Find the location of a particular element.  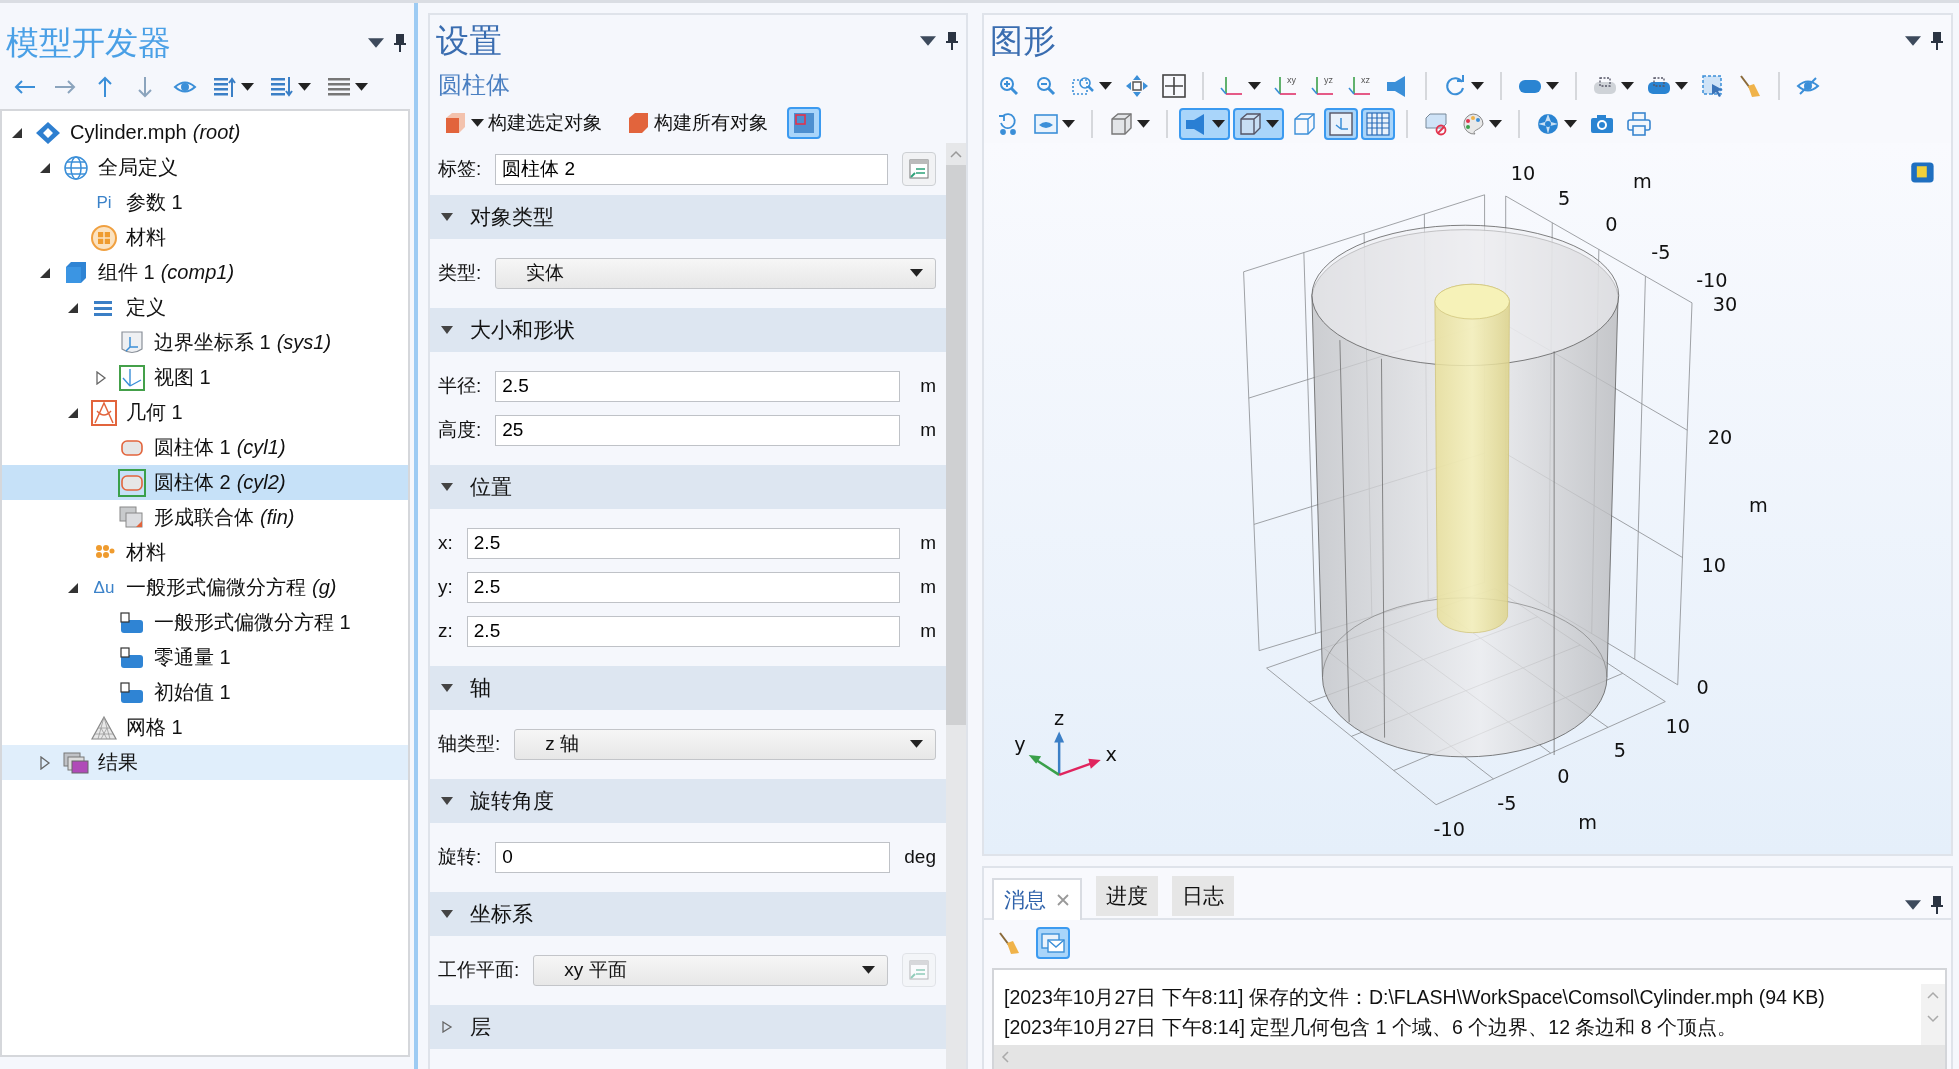

scrollbar is located at coordinates (956, 606).